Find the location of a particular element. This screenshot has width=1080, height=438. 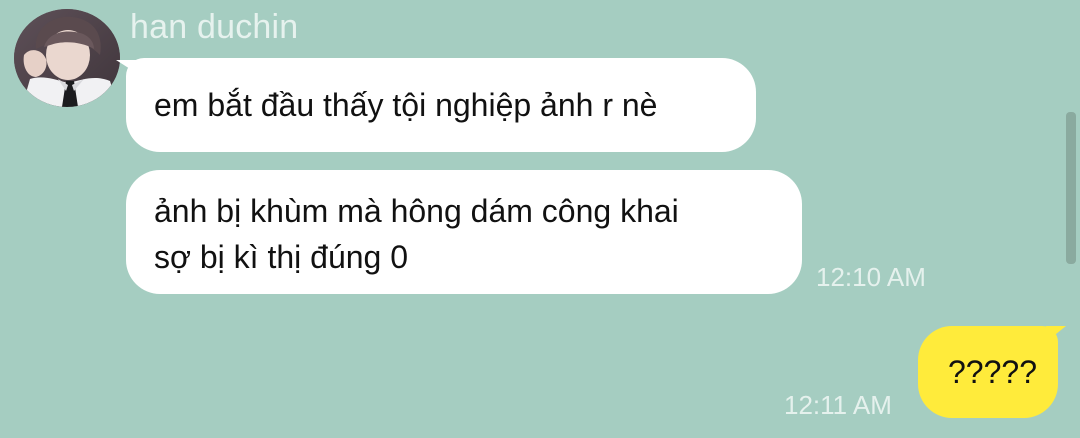

chat-scrollbar is located at coordinates (1071, 188).